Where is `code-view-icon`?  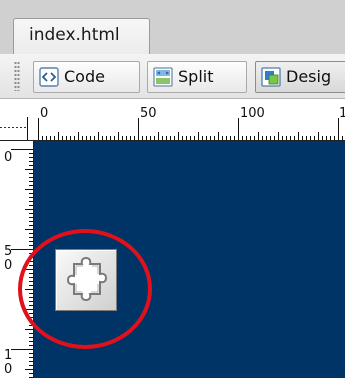
code-view-icon is located at coordinates (49, 77).